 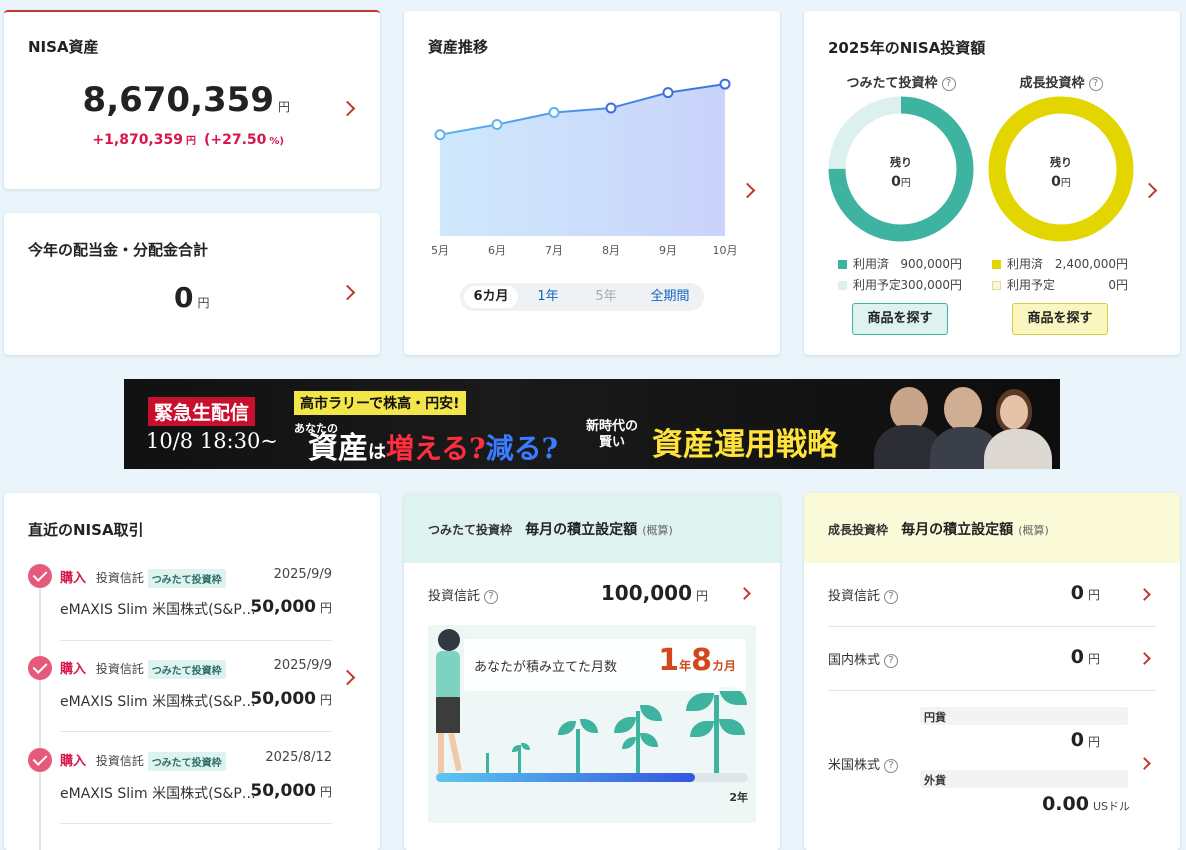 I want to click on frame-tag: 成長投資枠, so click(x=858, y=530).